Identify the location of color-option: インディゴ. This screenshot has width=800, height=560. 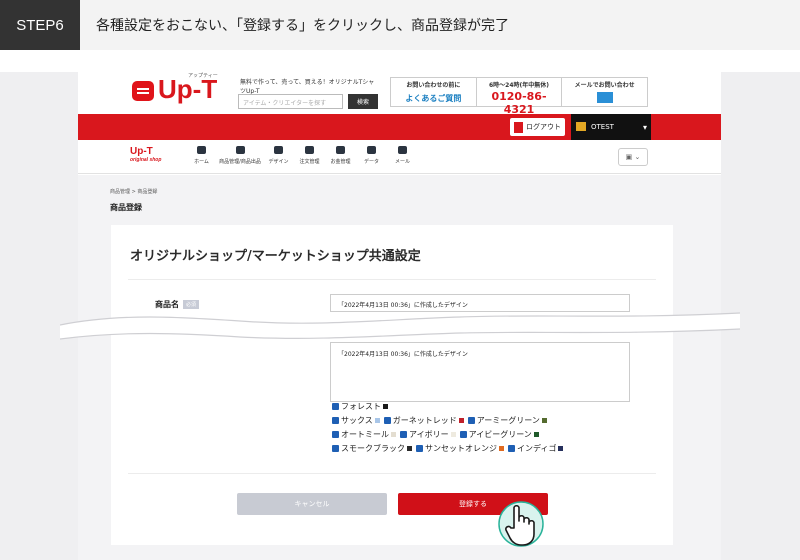
(536, 448).